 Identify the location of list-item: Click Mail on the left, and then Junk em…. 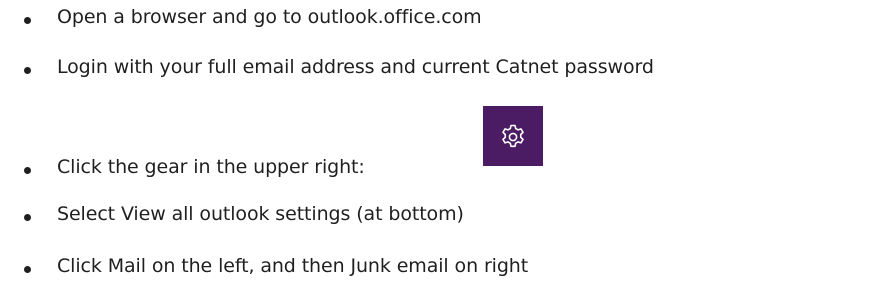
(437, 269).